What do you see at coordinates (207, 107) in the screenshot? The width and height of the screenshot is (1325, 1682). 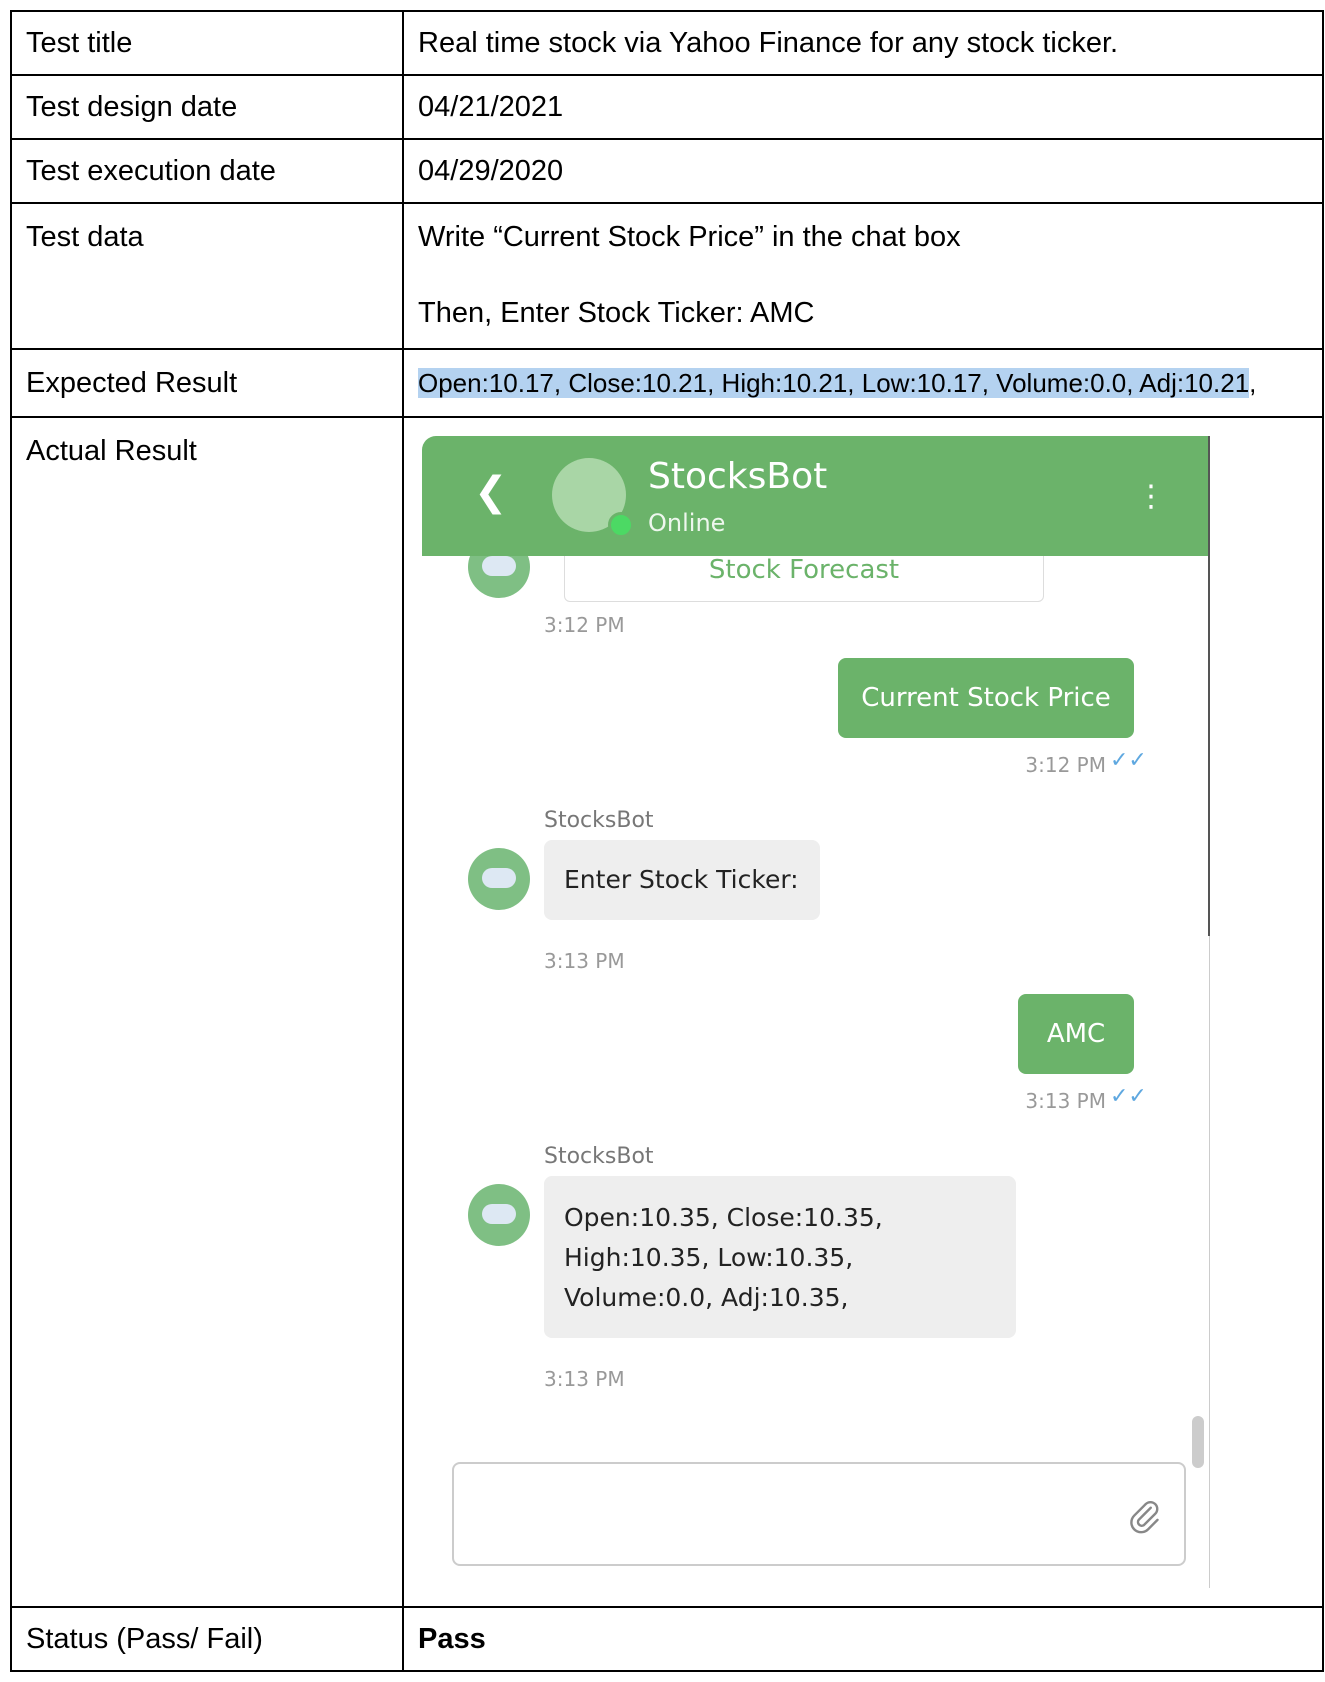 I see `label-design-date: Test design date` at bounding box center [207, 107].